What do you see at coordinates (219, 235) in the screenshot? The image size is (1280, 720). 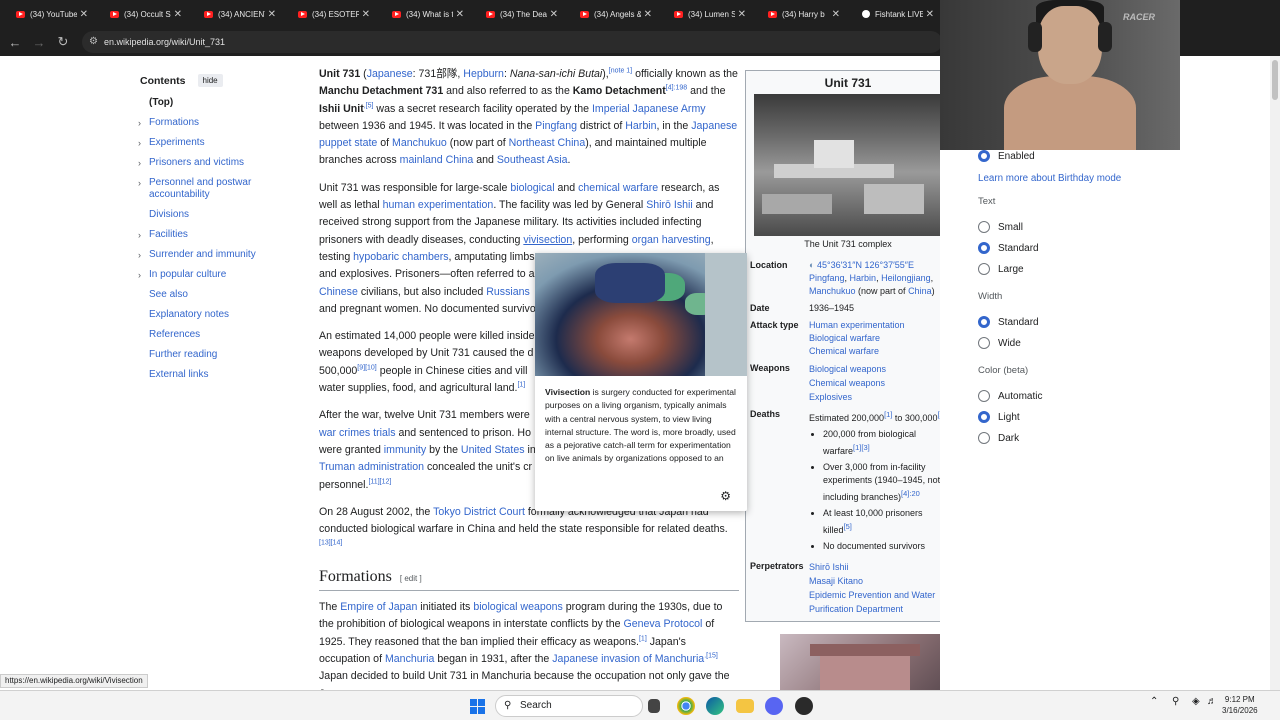 I see `toc-item: › Facilities` at bounding box center [219, 235].